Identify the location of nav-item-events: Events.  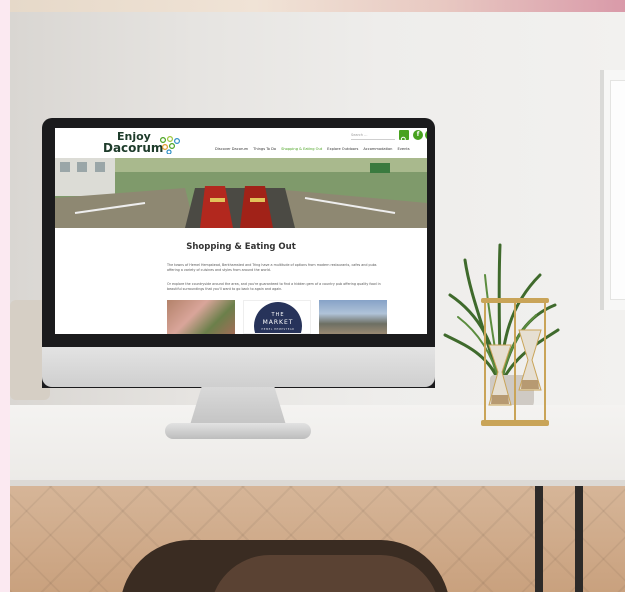
(403, 151).